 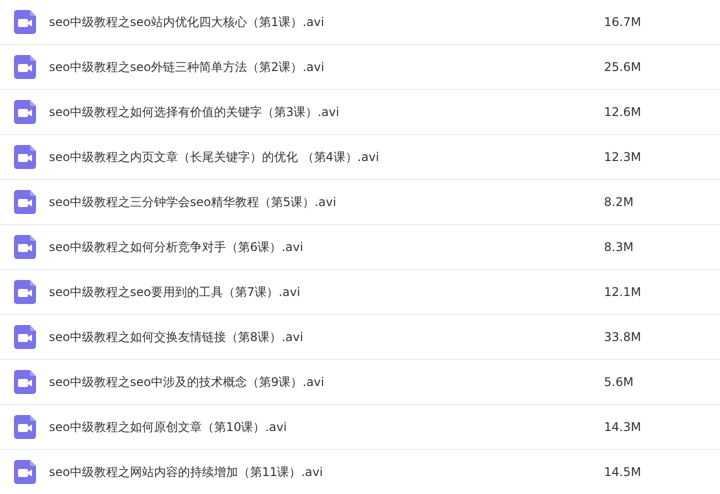 What do you see at coordinates (326, 22) in the screenshot?
I see `file-name: seo中级教程之seo站内优化四大核心（第1课）.avi` at bounding box center [326, 22].